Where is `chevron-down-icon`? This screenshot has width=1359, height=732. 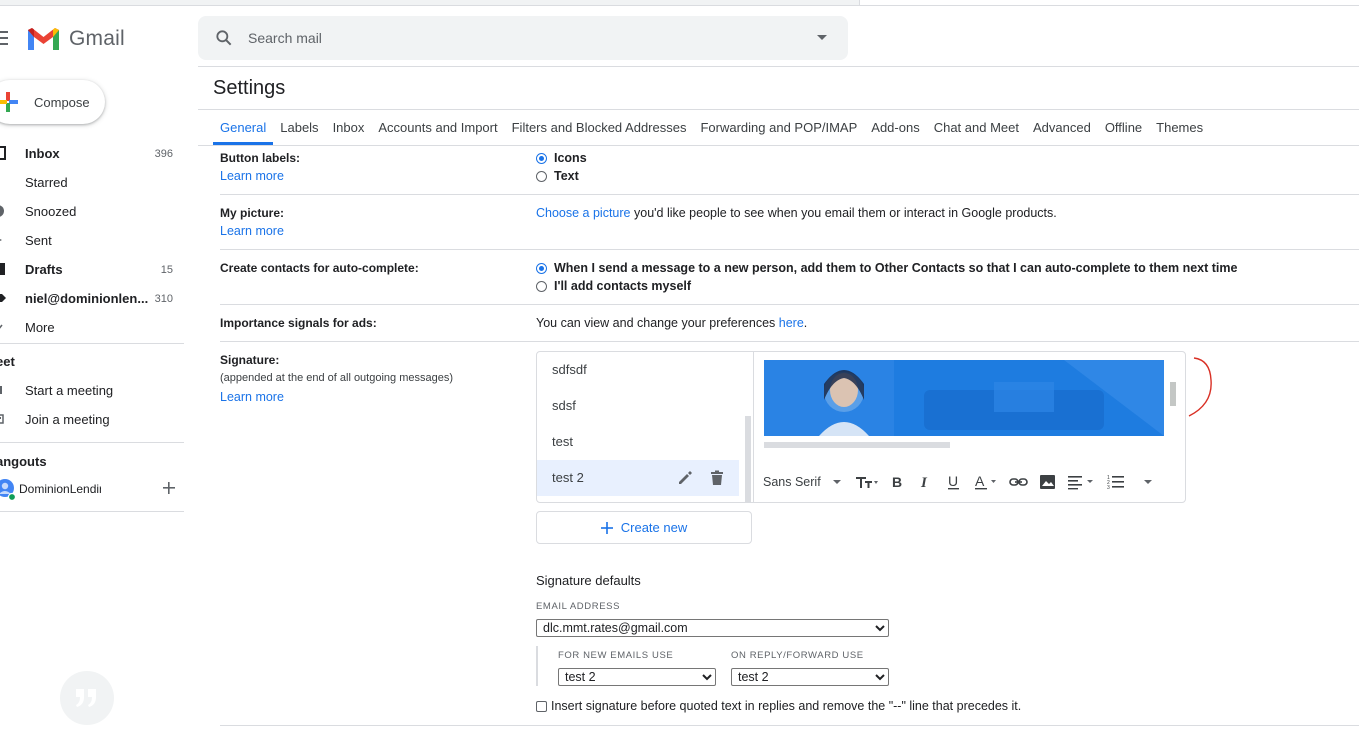
chevron-down-icon is located at coordinates (3, 327).